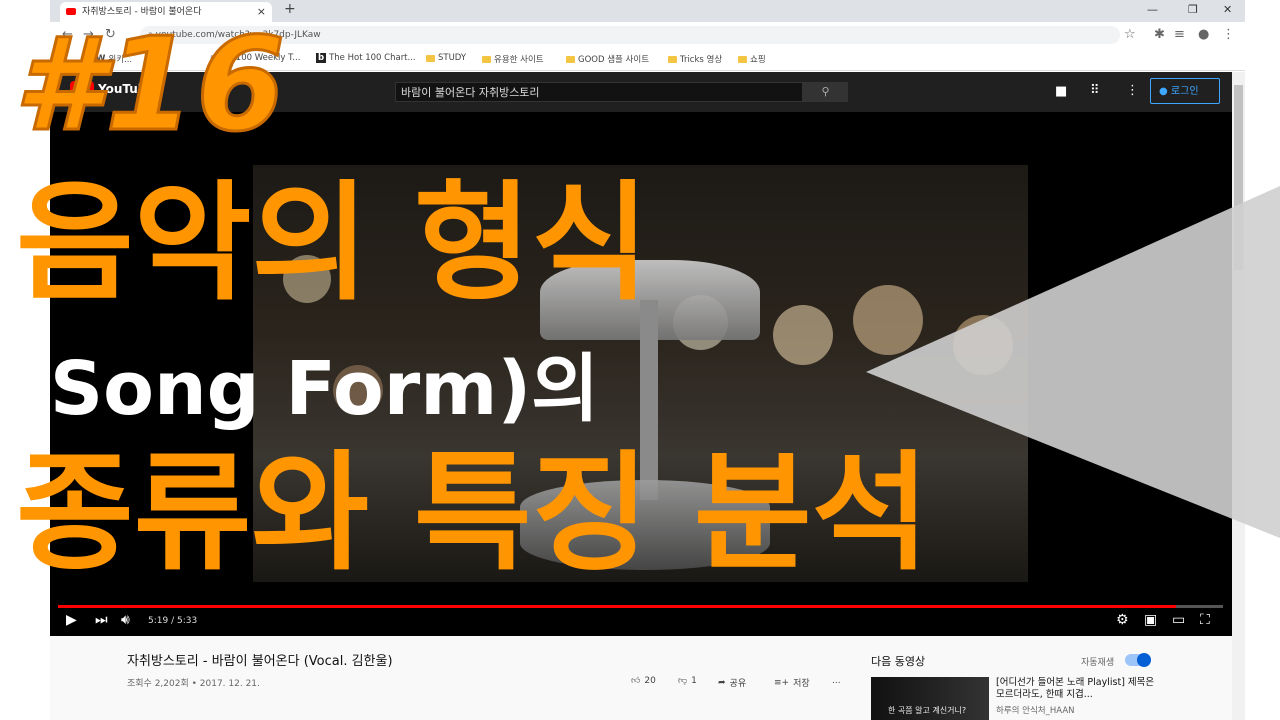 The height and width of the screenshot is (720, 1280). I want to click on time-display: 5:19 / 5:33, so click(173, 621).